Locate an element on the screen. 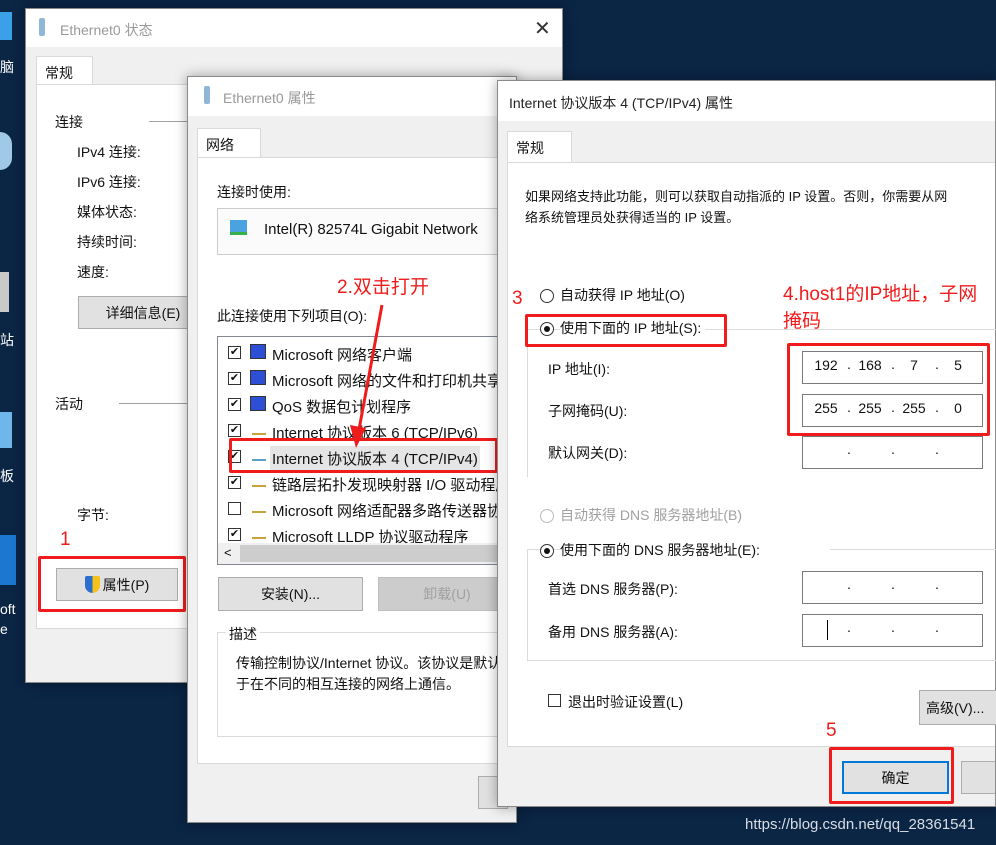 This screenshot has width=996, height=845. annotation-box-manual-ip is located at coordinates (626, 330).